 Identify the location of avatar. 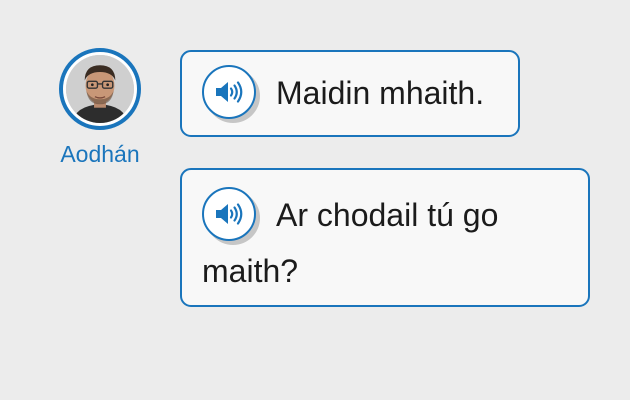
(100, 89).